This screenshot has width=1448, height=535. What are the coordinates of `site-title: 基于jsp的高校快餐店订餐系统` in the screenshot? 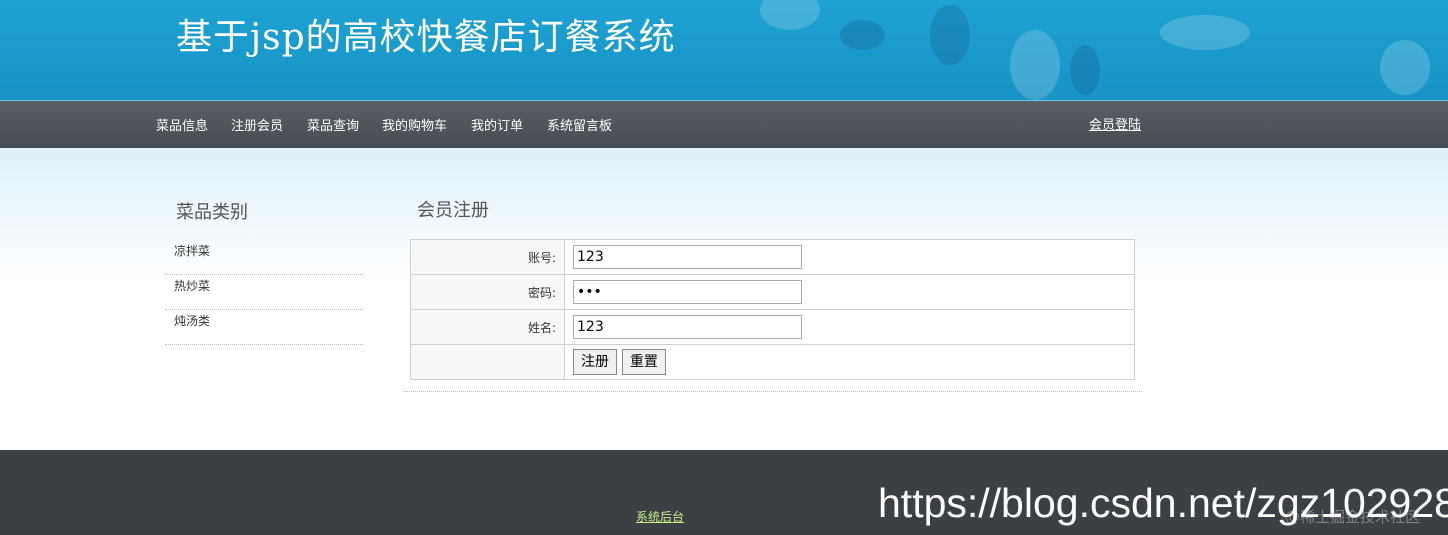 It's located at (426, 37).